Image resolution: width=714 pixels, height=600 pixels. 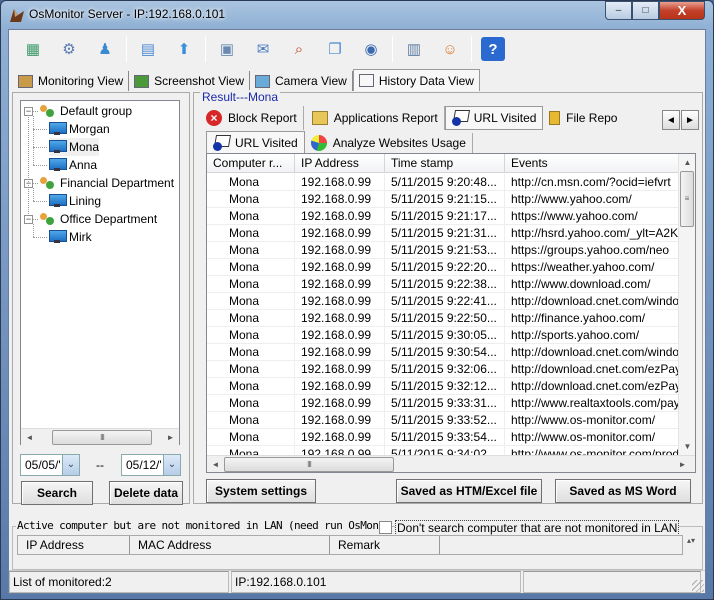 I want to click on tab-next-button: ►, so click(x=690, y=120).